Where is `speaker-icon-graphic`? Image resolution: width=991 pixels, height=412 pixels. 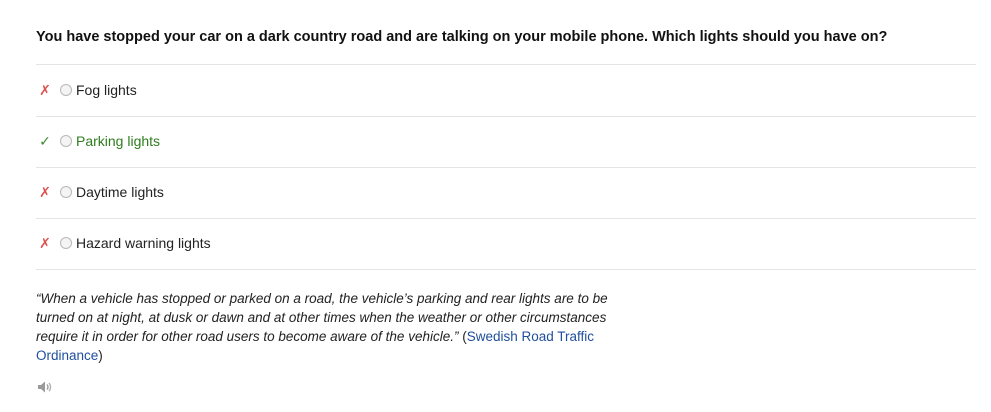 speaker-icon-graphic is located at coordinates (45, 387).